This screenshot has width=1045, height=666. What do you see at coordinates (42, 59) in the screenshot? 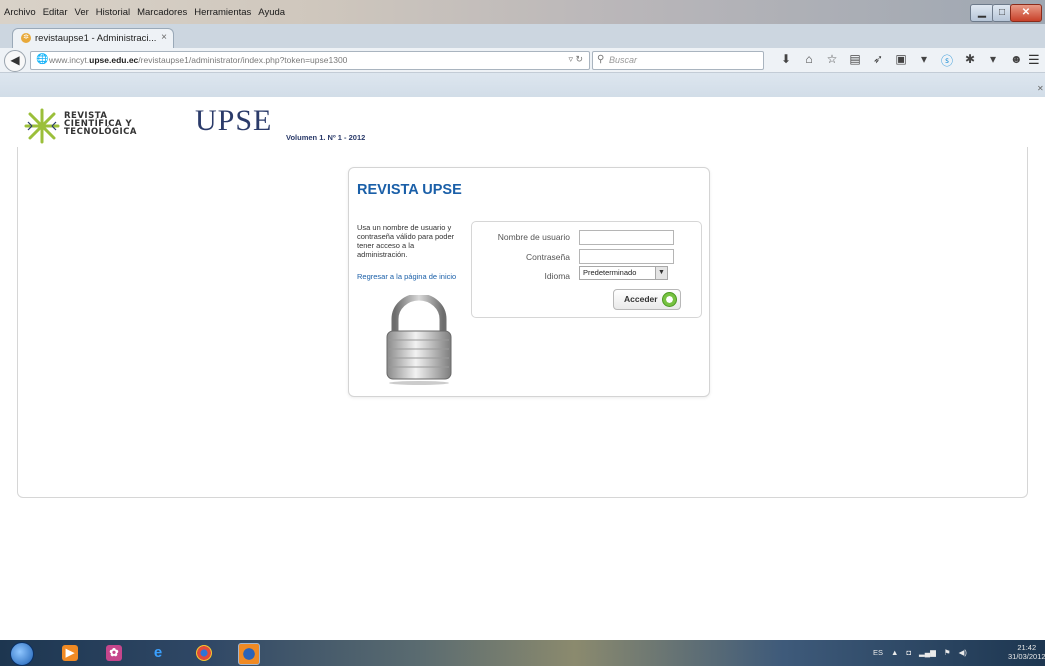
I see `site-identity-icon: 🌐` at bounding box center [42, 59].